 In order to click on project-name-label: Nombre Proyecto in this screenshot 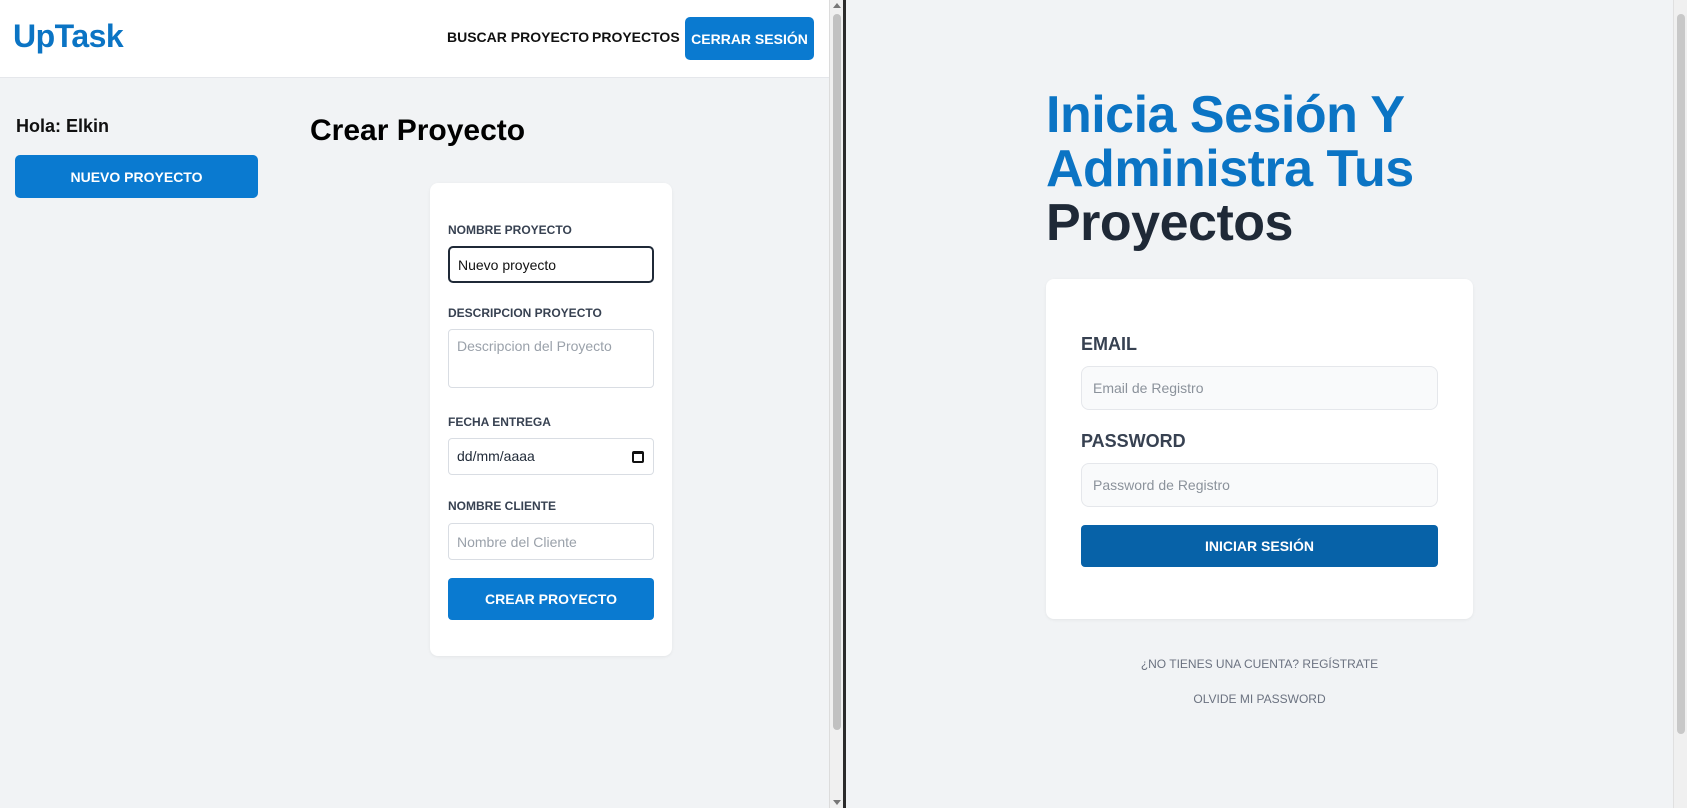, I will do `click(510, 230)`.